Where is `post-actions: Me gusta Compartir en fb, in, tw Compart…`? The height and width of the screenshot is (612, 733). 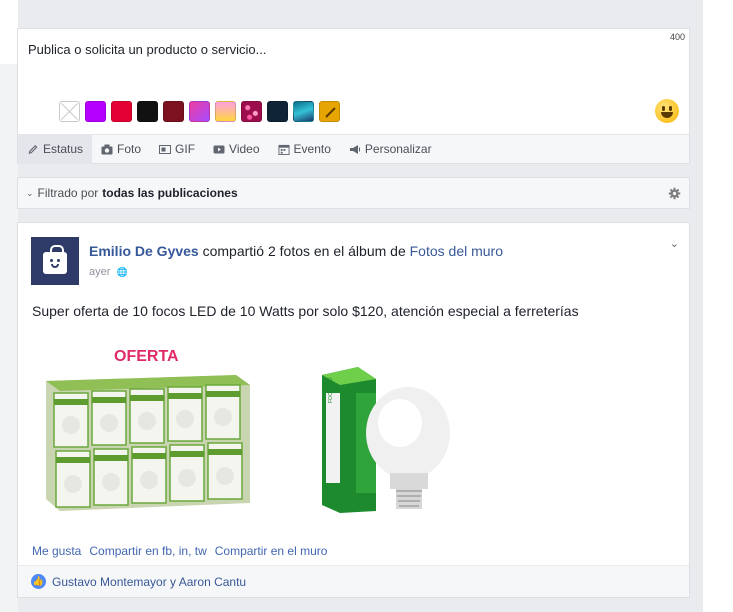 post-actions: Me gusta Compartir en fb, in, tw Compart… is located at coordinates (179, 551).